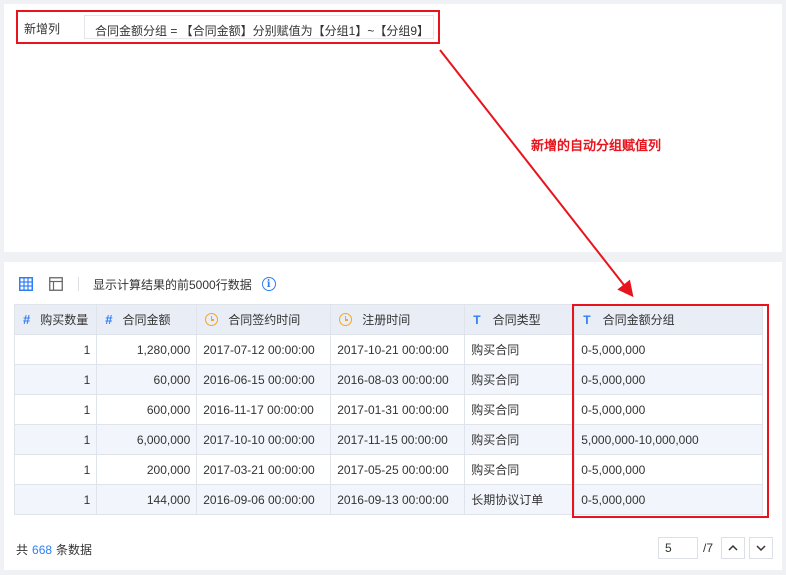 This screenshot has width=786, height=575. I want to click on record-count-suffix: 条数据, so click(74, 550).